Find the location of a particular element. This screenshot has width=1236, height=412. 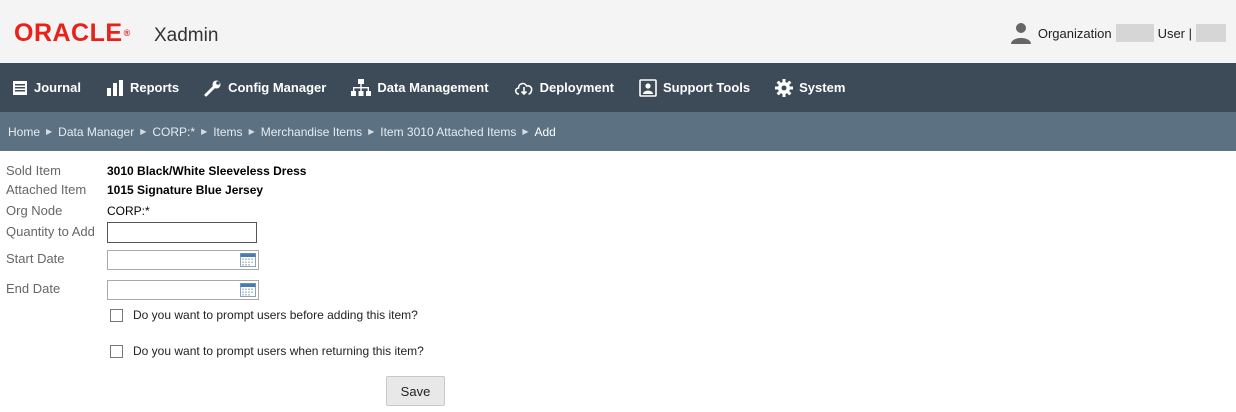

nav-system-label: System is located at coordinates (822, 87).